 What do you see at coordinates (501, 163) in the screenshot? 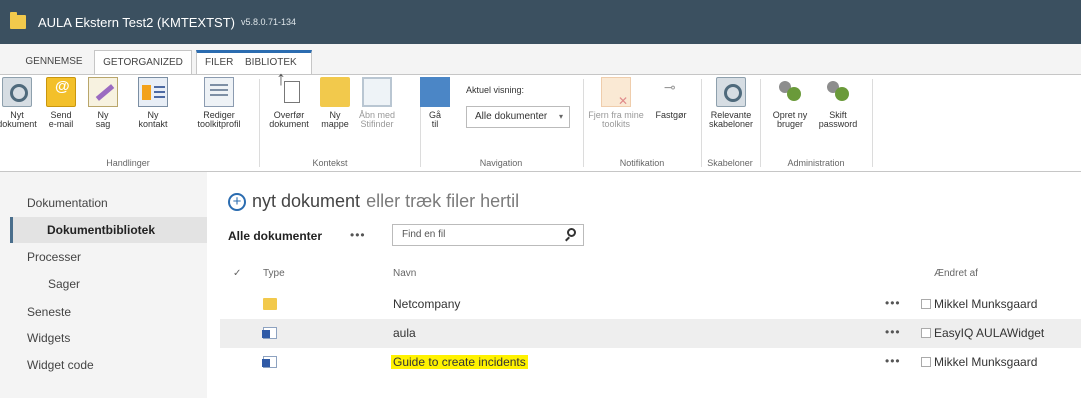
I see `group-label-navigation: Navigation` at bounding box center [501, 163].